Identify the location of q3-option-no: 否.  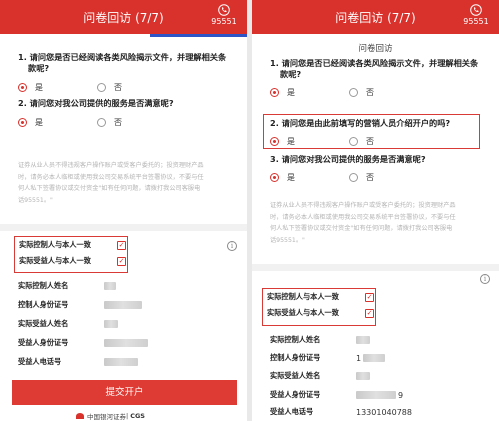
(361, 177).